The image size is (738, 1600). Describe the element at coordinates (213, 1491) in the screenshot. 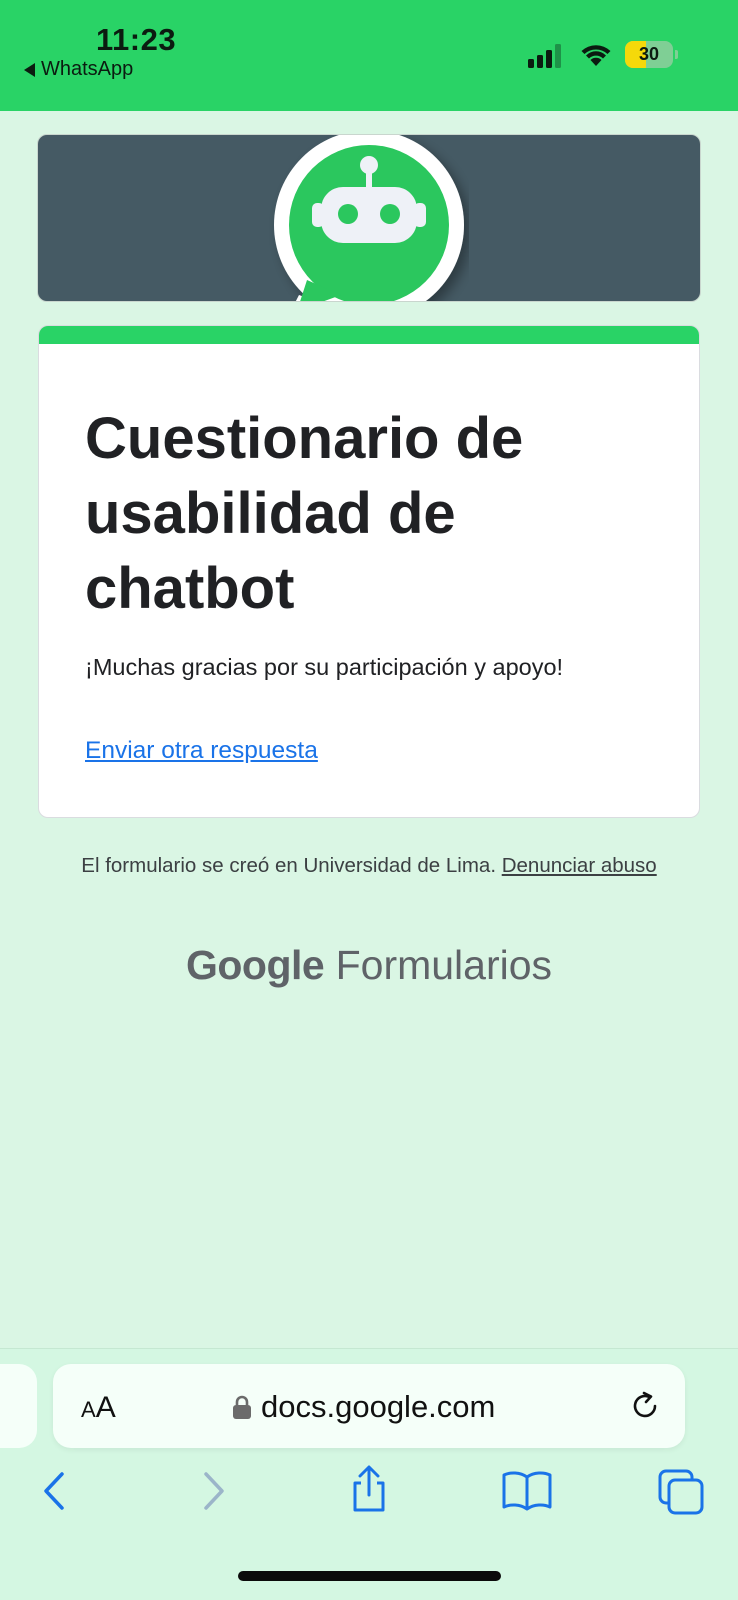

I see `forward-arrow-icon` at that location.